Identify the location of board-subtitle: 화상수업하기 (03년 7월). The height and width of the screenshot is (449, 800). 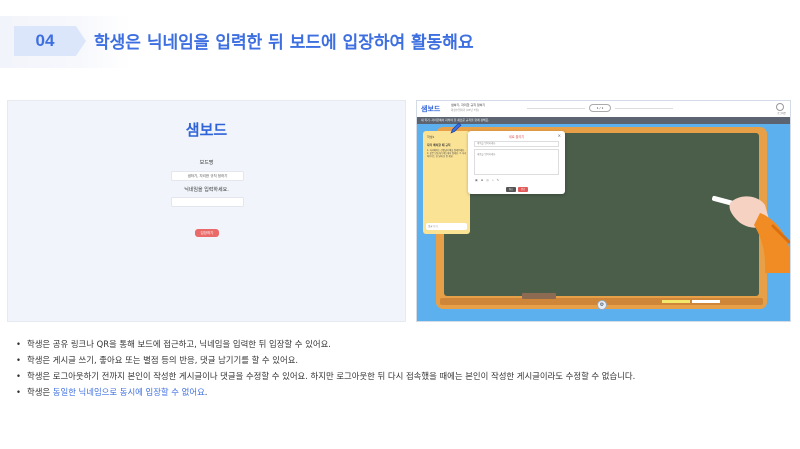
(465, 110).